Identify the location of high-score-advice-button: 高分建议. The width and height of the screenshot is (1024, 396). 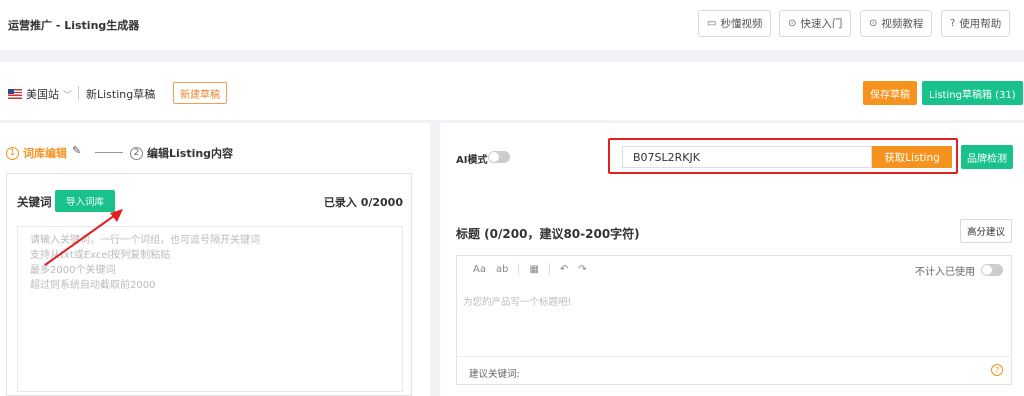
(986, 231).